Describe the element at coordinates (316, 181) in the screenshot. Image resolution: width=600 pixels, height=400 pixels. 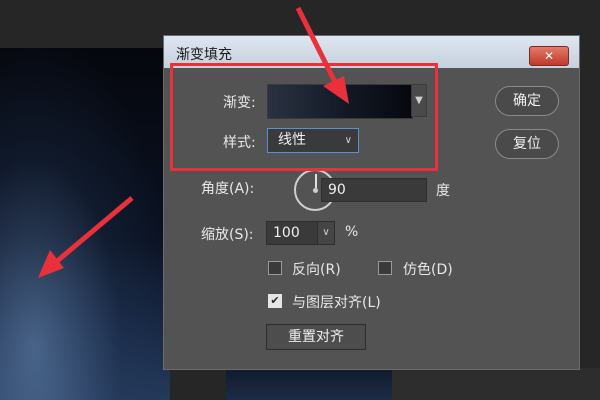
I see `angle-dial-needle` at that location.